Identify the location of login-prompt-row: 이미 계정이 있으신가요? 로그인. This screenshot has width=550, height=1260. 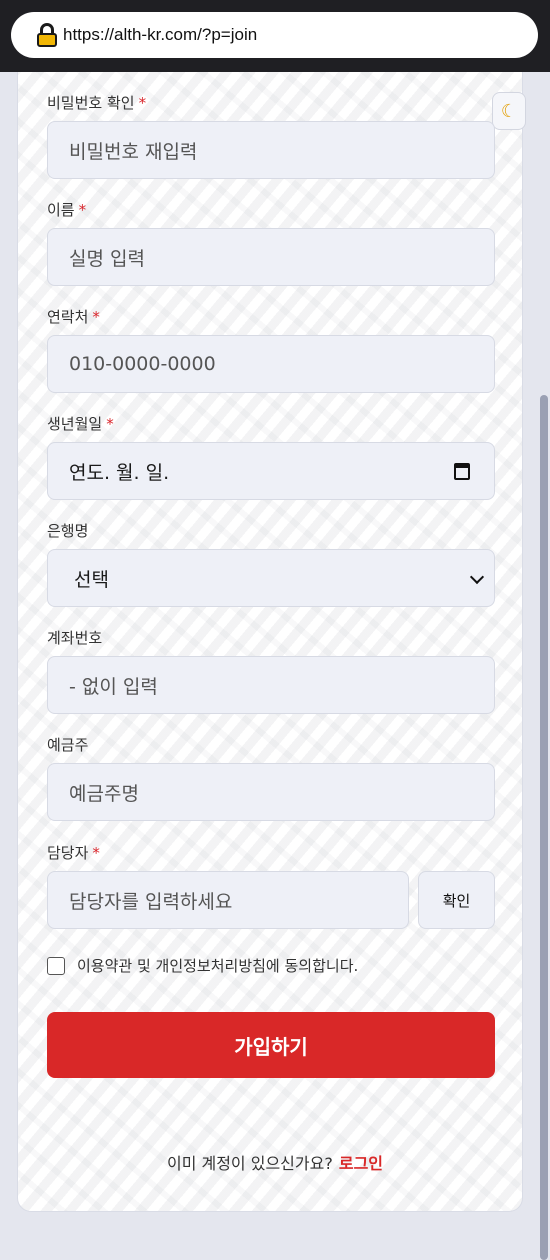
(275, 1162).